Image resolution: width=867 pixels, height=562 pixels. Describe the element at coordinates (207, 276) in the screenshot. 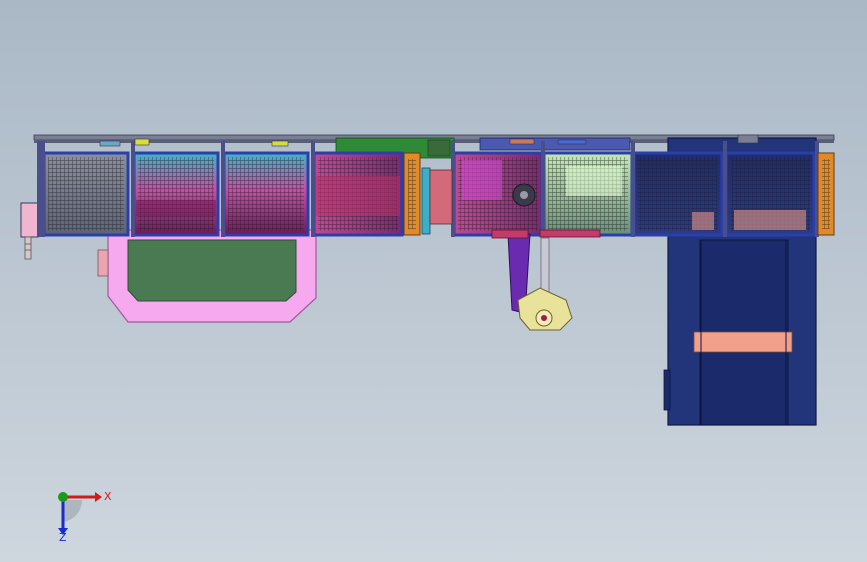

I see `pink-tray` at that location.